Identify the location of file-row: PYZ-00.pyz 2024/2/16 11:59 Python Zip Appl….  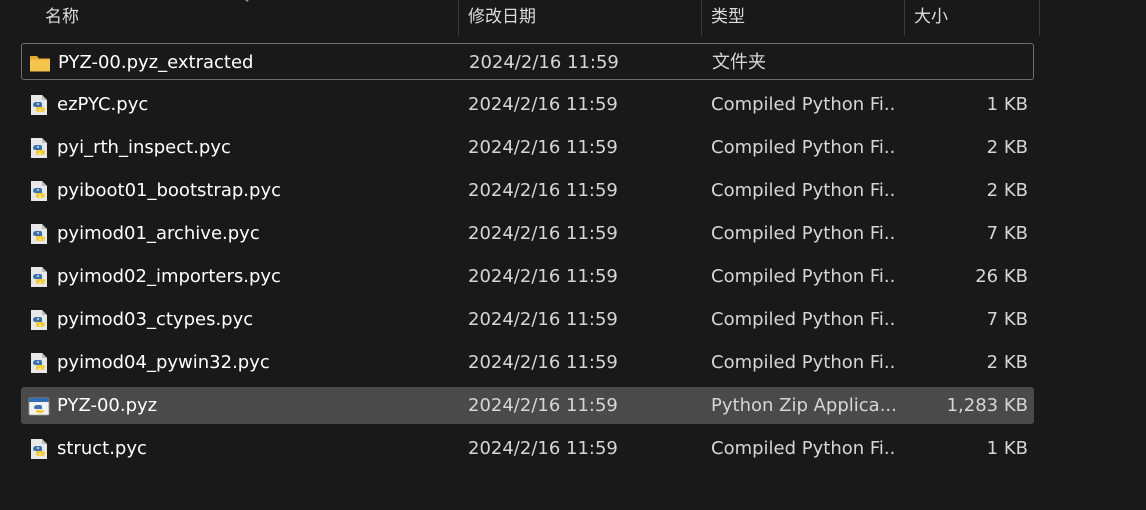
(527, 405).